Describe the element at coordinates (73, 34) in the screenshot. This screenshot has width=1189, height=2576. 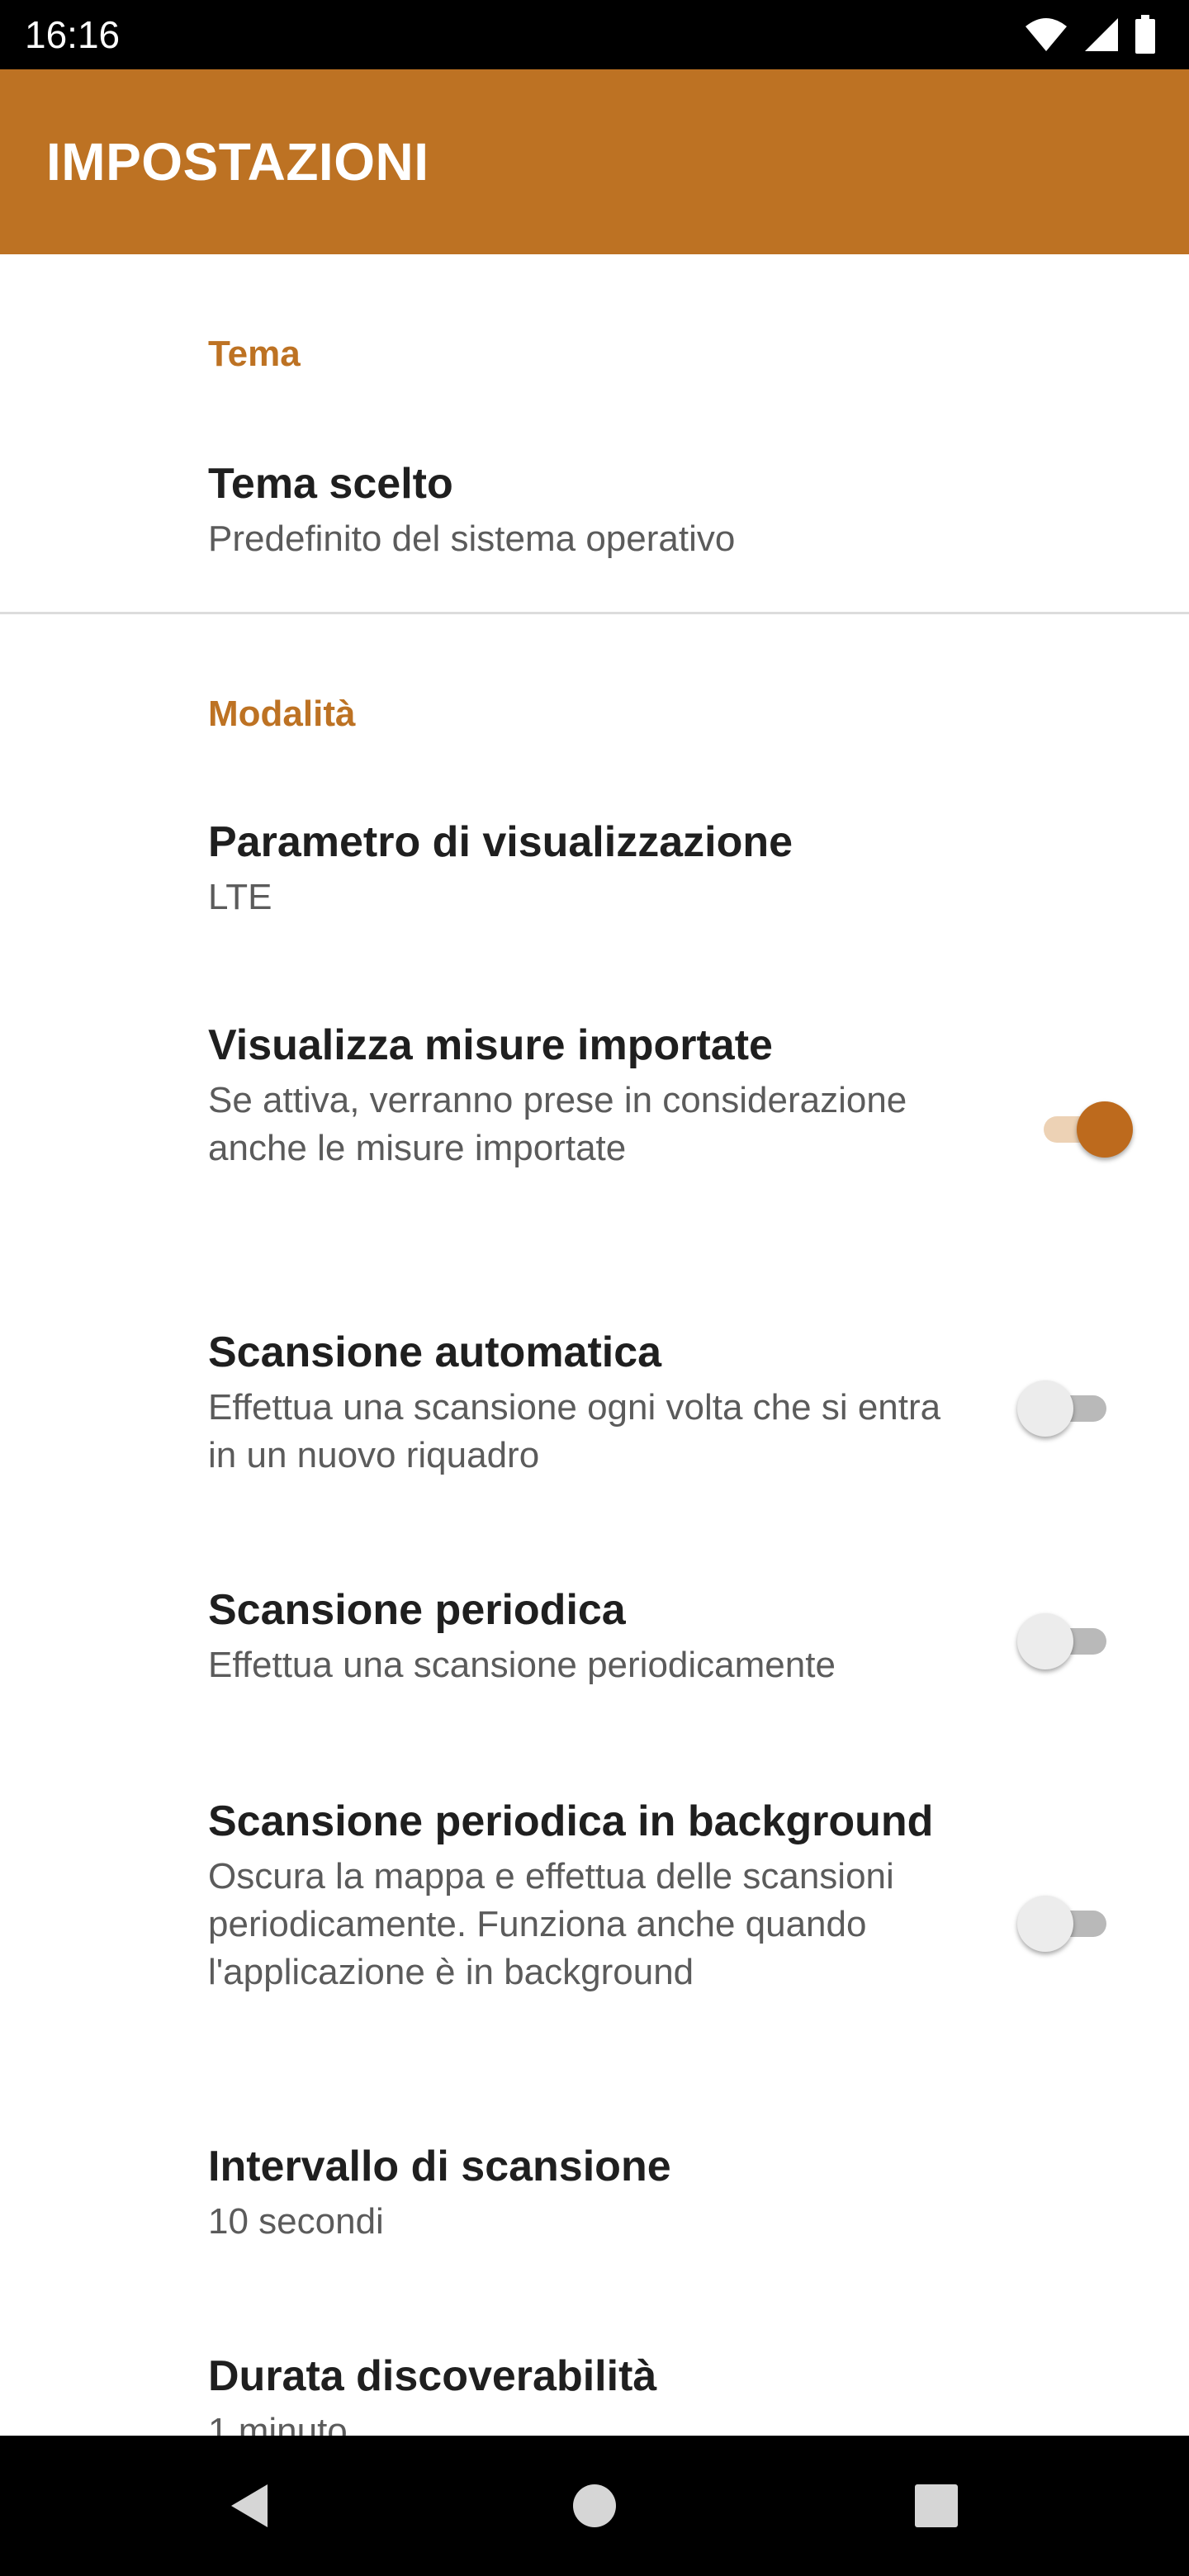
I see `status-time: 16:16` at that location.